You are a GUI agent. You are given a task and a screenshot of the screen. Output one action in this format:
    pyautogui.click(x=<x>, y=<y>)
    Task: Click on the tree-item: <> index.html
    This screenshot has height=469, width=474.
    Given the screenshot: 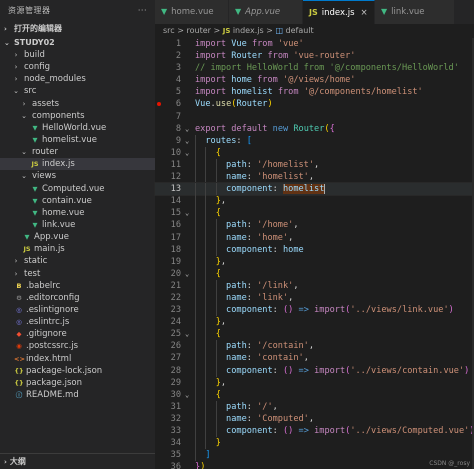 What is the action you would take?
    pyautogui.click(x=77, y=359)
    